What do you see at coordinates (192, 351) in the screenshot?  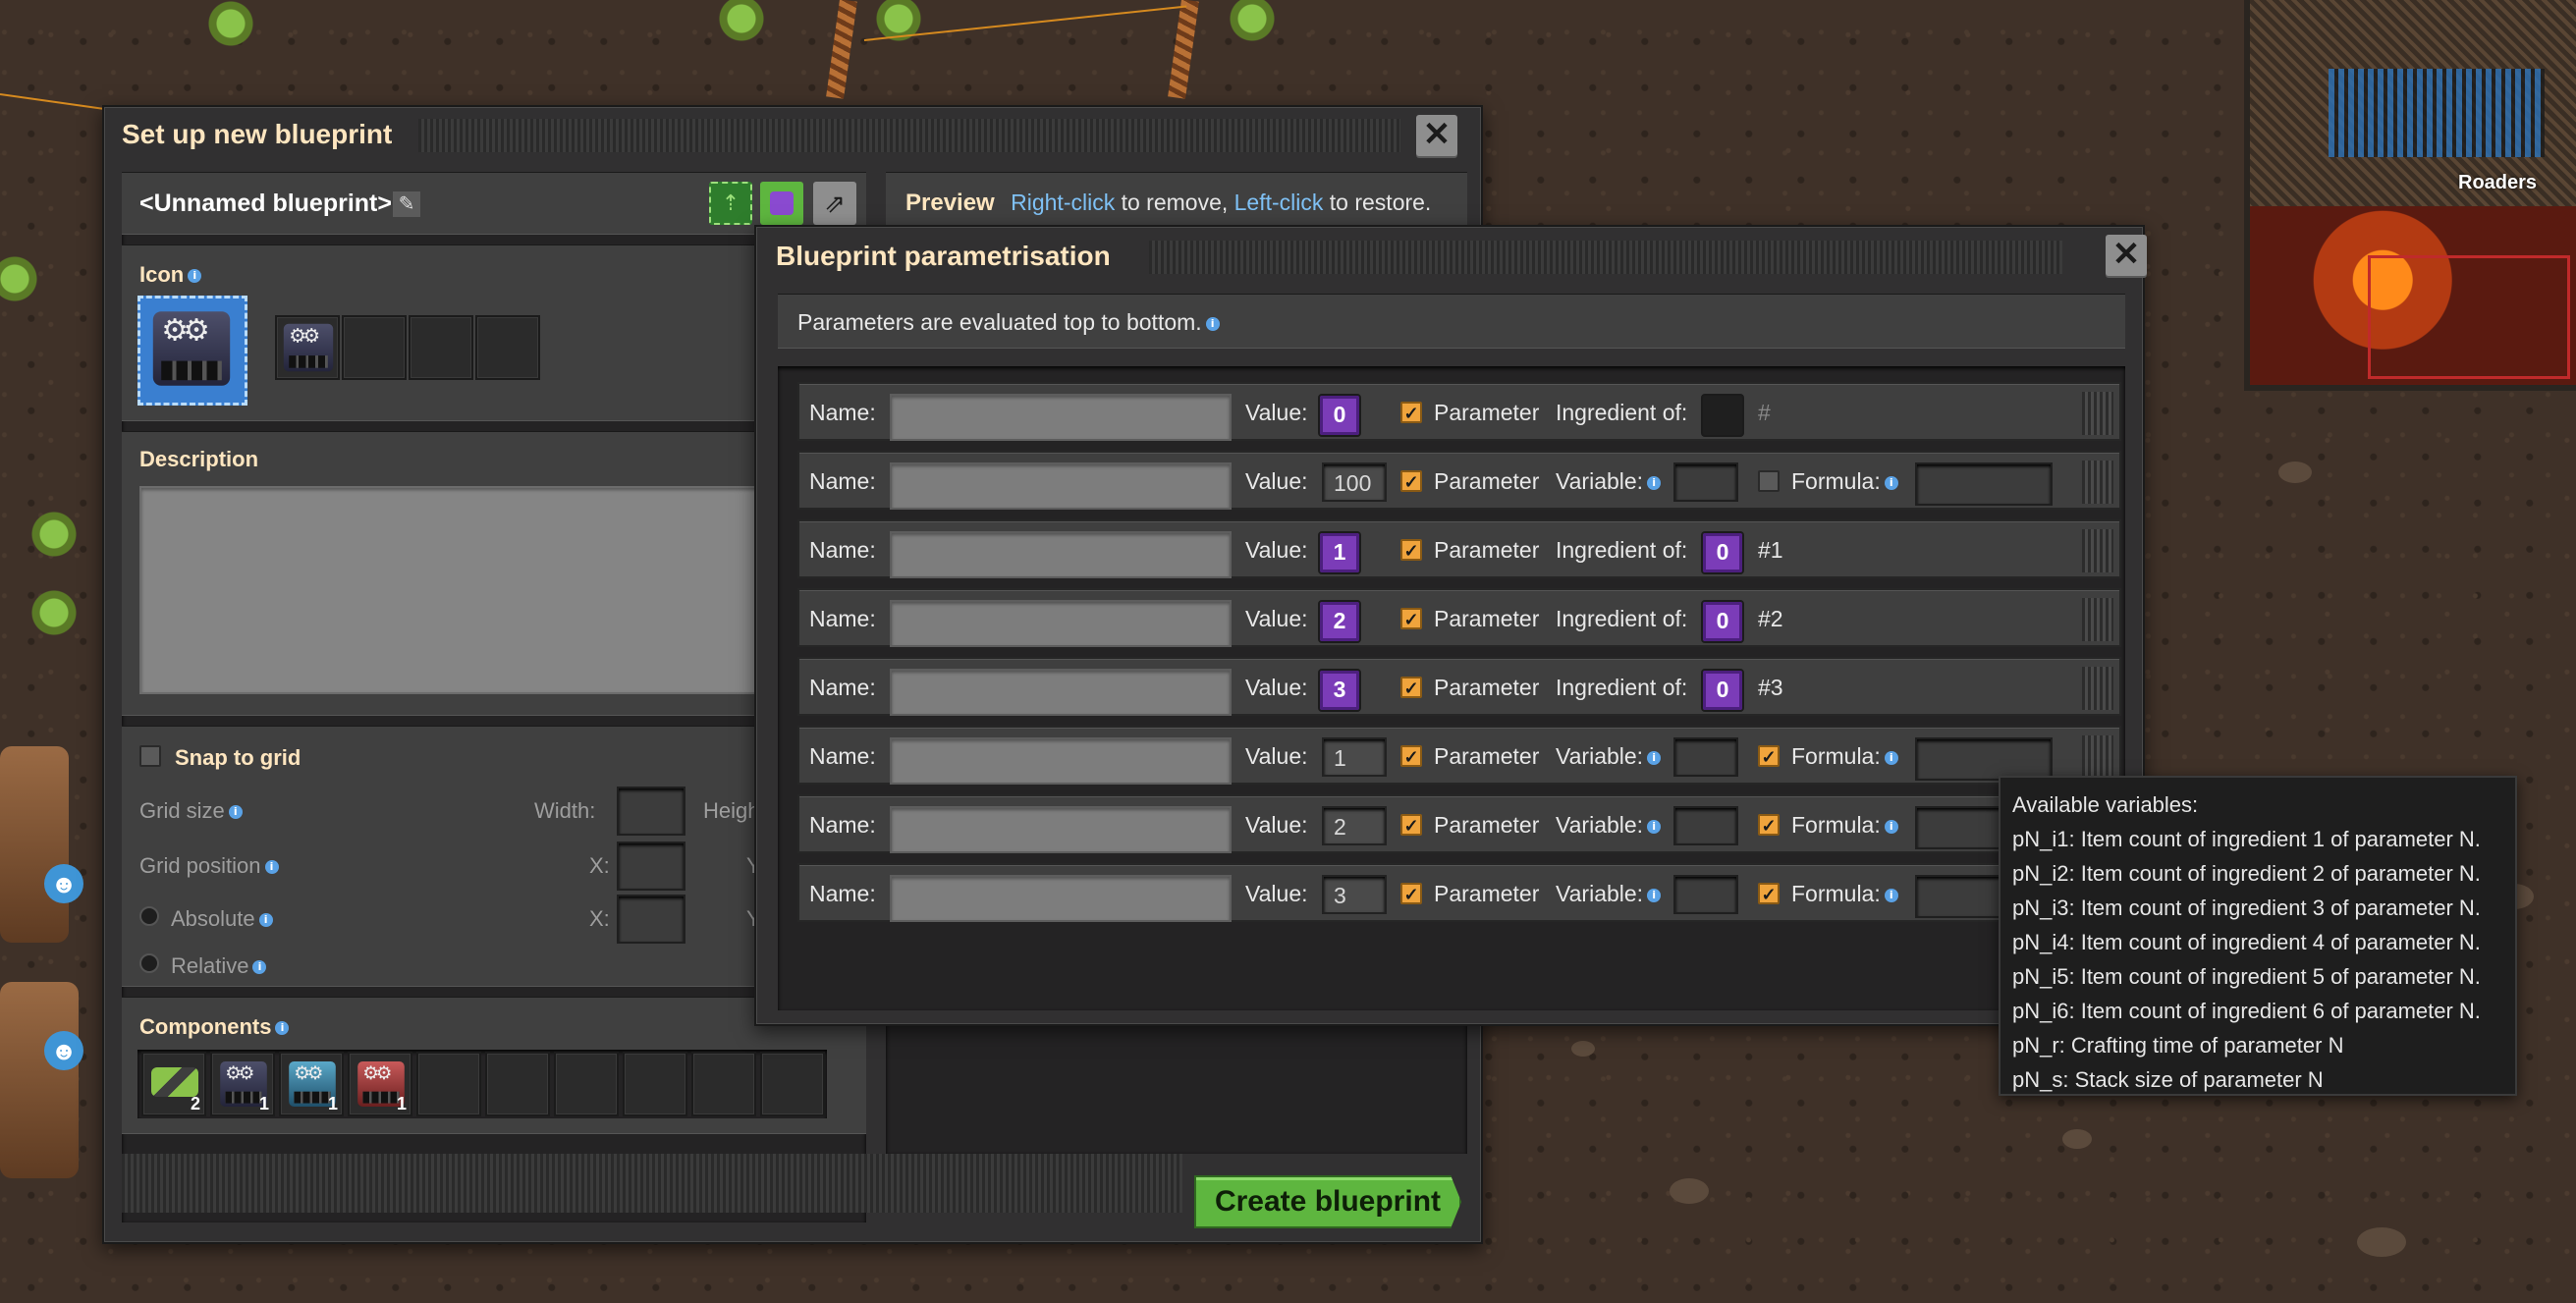 I see `main-icon-slot` at bounding box center [192, 351].